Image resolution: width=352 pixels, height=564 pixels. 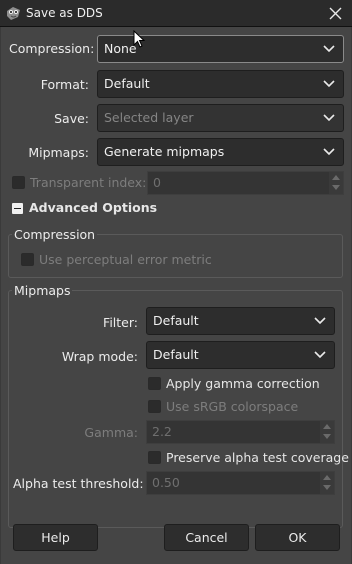 I want to click on mipmaps-group-title: Mipmaps, so click(x=42, y=290).